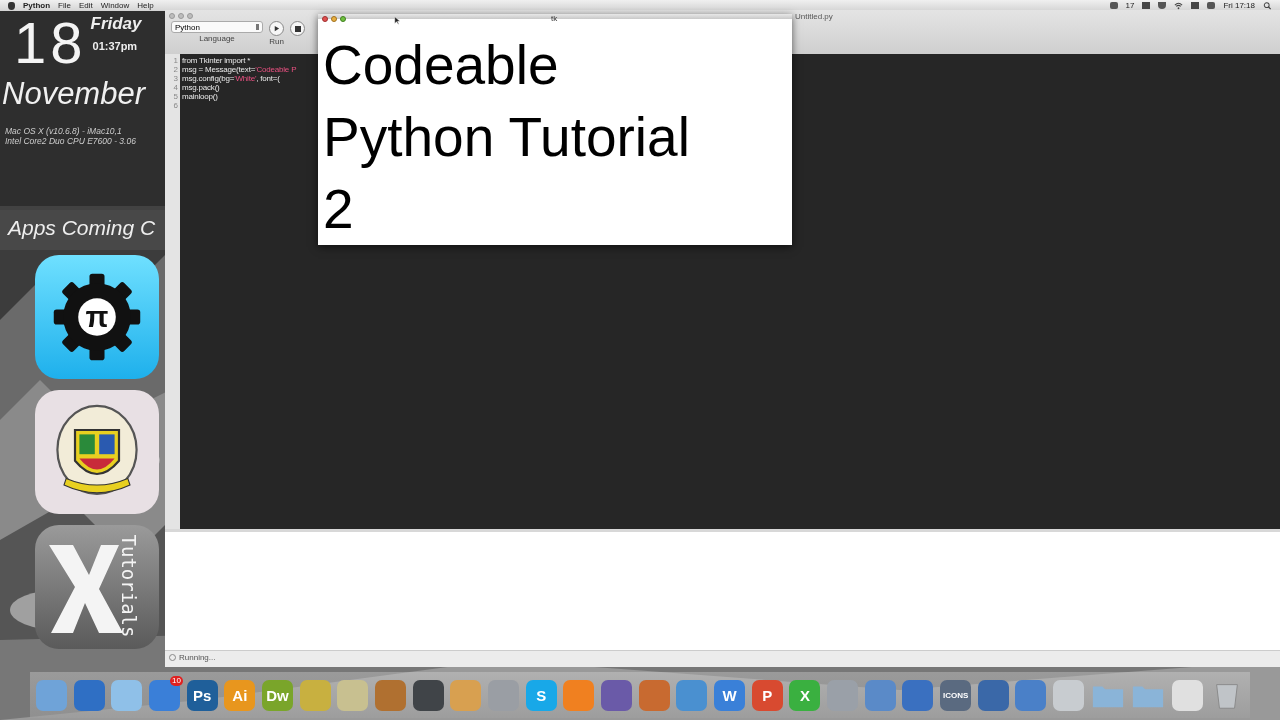 This screenshot has width=1280, height=720. What do you see at coordinates (240, 69) in the screenshot?
I see `code-line: msg = Message(text='Codeable P` at bounding box center [240, 69].